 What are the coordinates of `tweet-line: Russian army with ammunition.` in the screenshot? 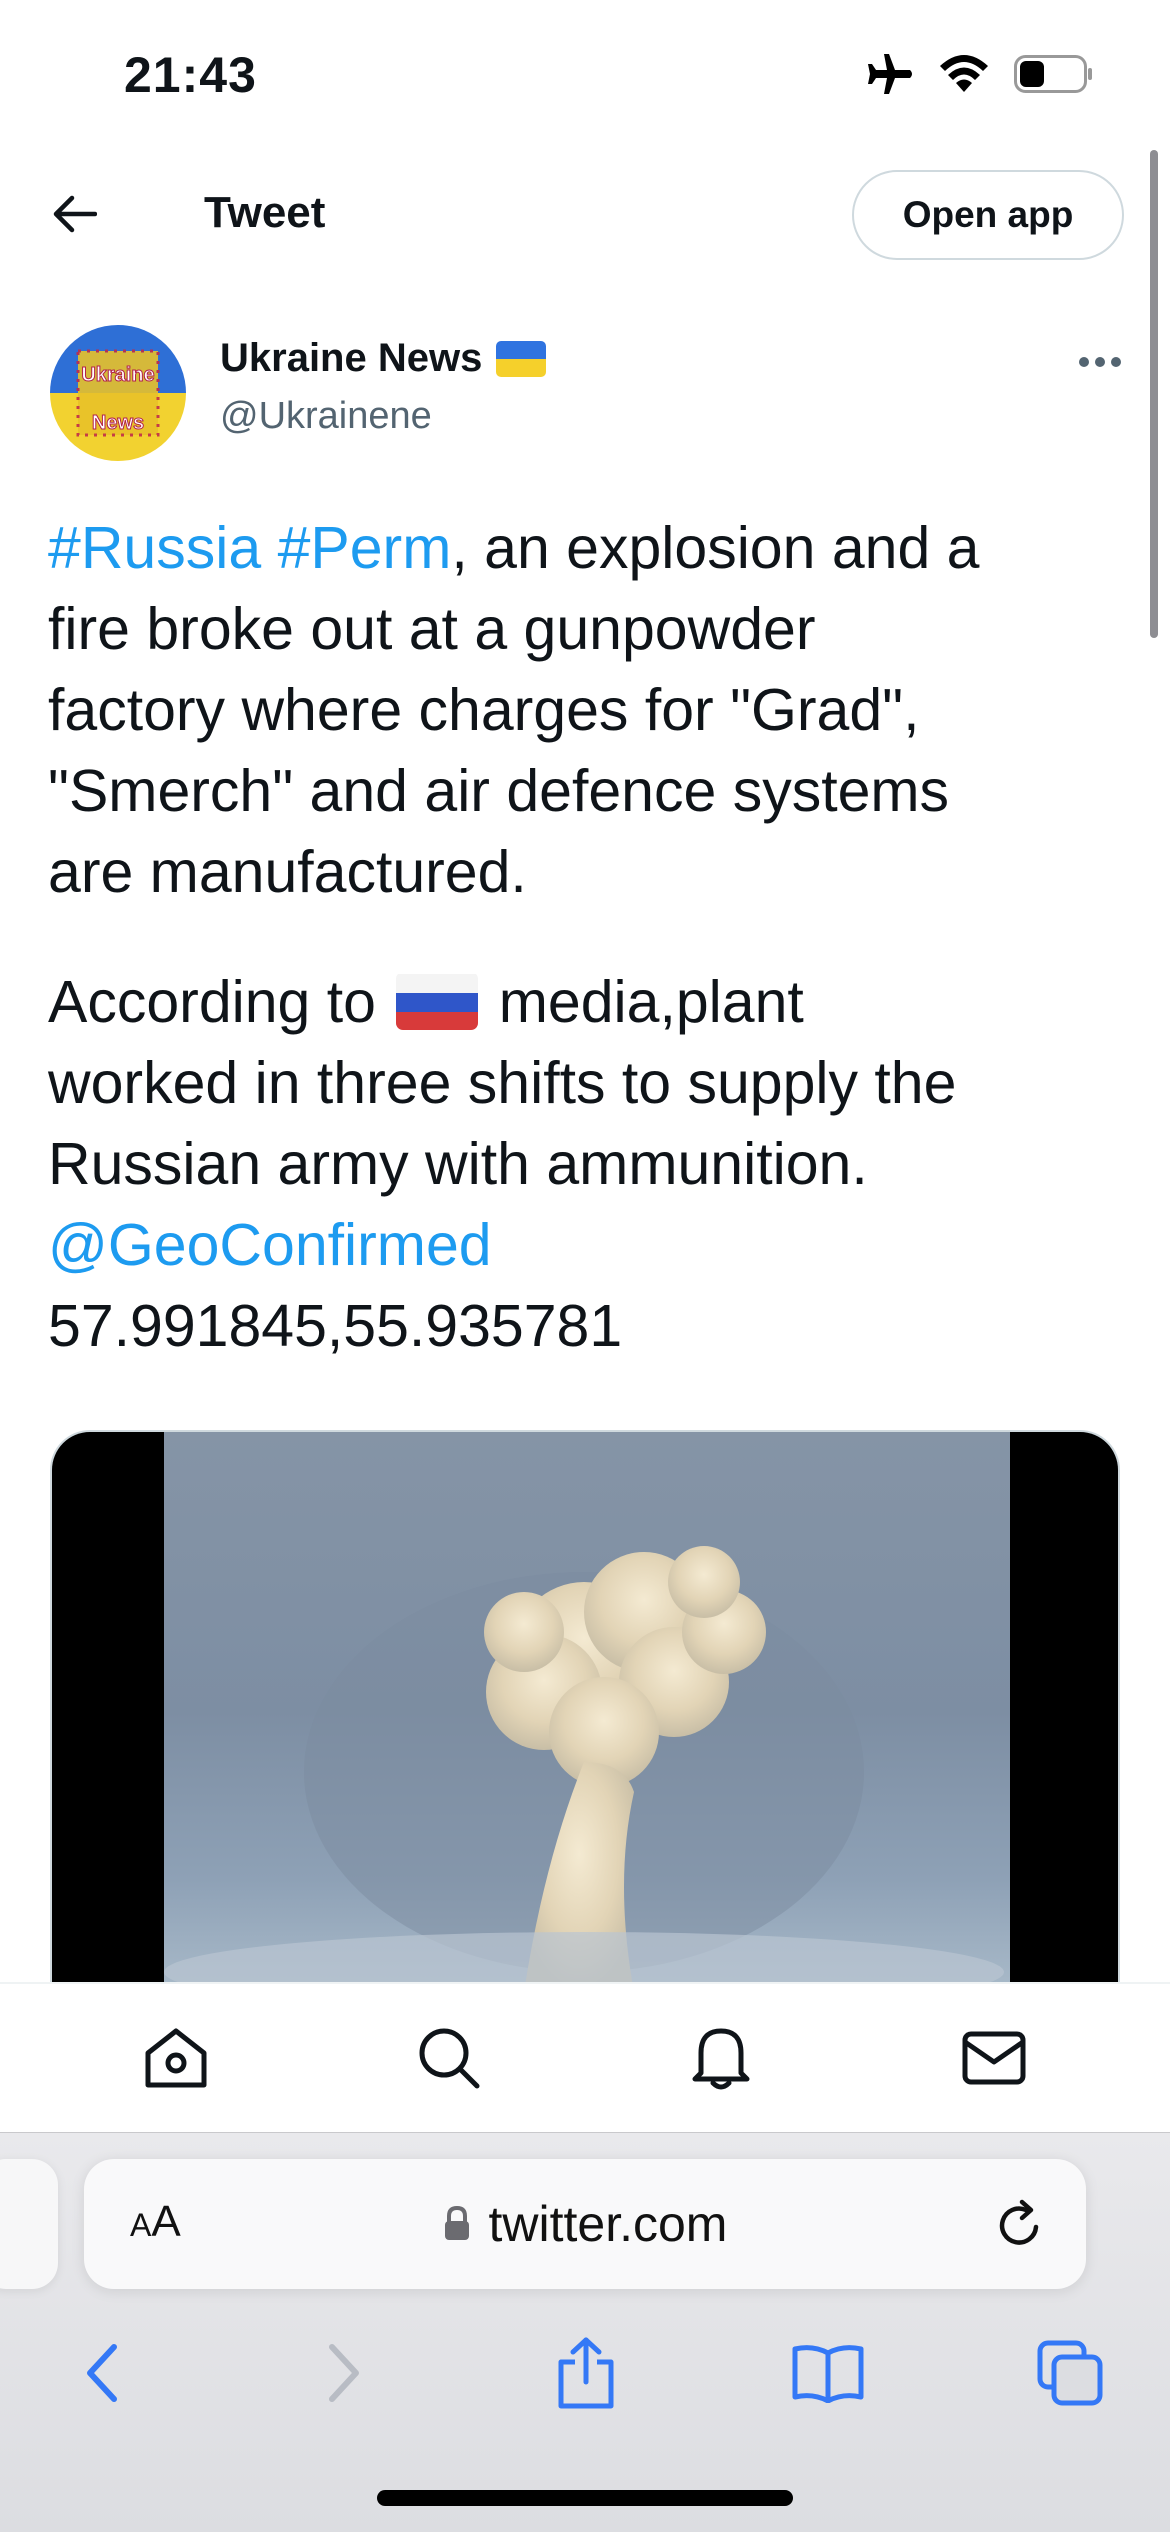 It's located at (458, 1164).